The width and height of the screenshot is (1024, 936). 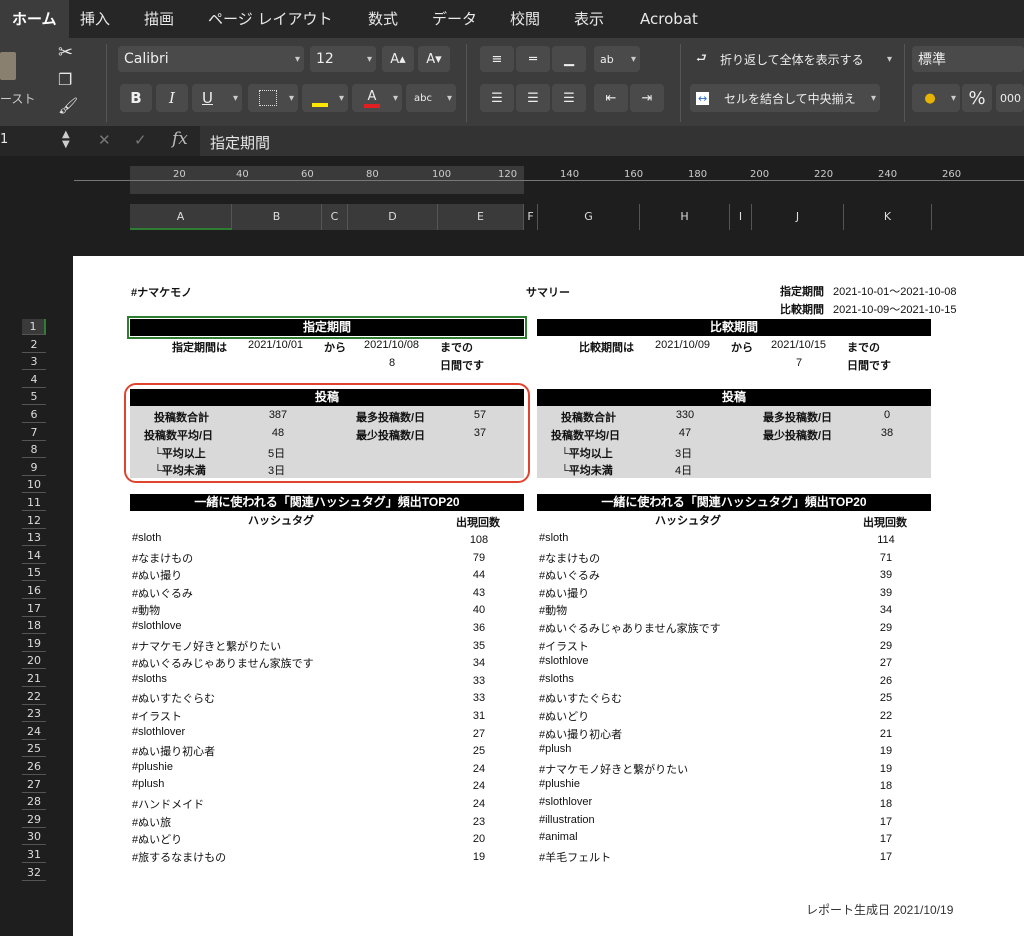 I want to click on phonetic-button: abc, so click(x=431, y=98).